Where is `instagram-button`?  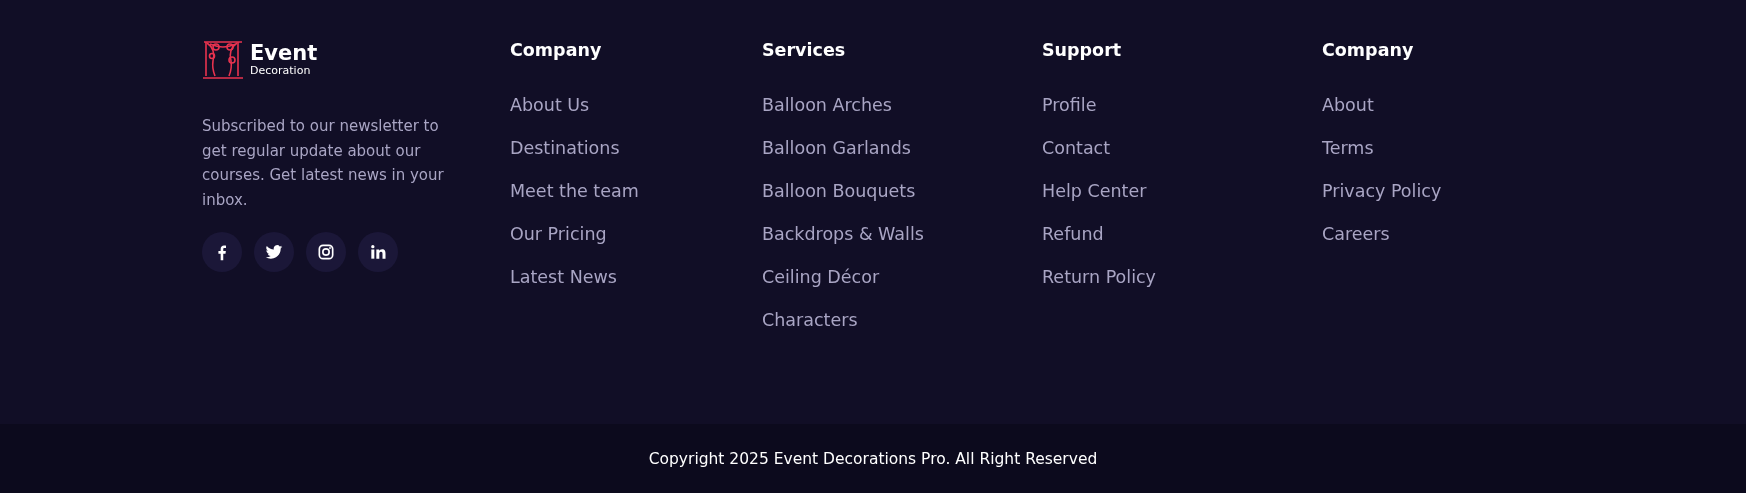
instagram-button is located at coordinates (326, 252).